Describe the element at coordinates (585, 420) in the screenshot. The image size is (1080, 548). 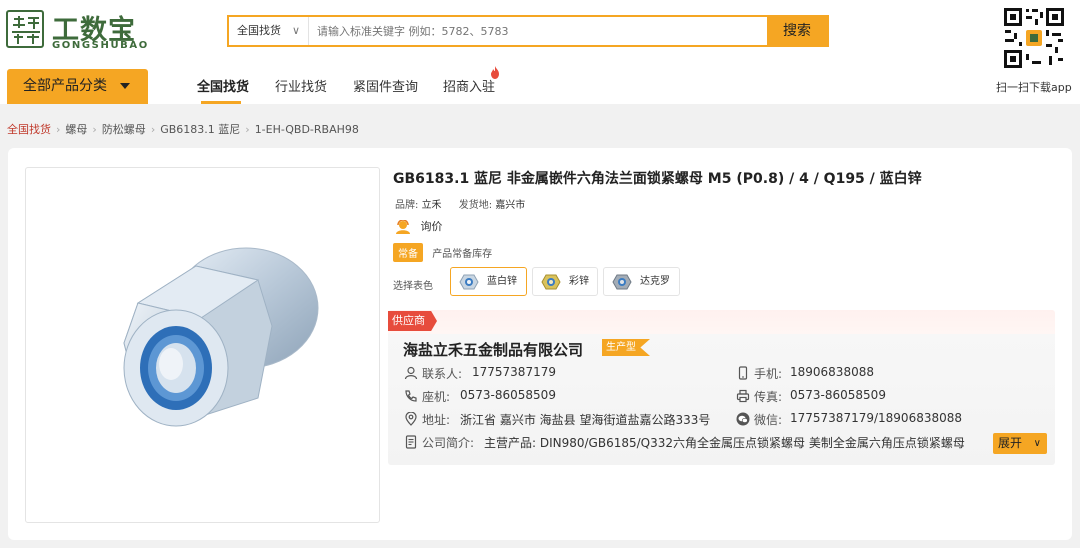
I see `address-value: 浙江省 嘉兴市 海盐县 望海街道盐嘉公路333号` at that location.